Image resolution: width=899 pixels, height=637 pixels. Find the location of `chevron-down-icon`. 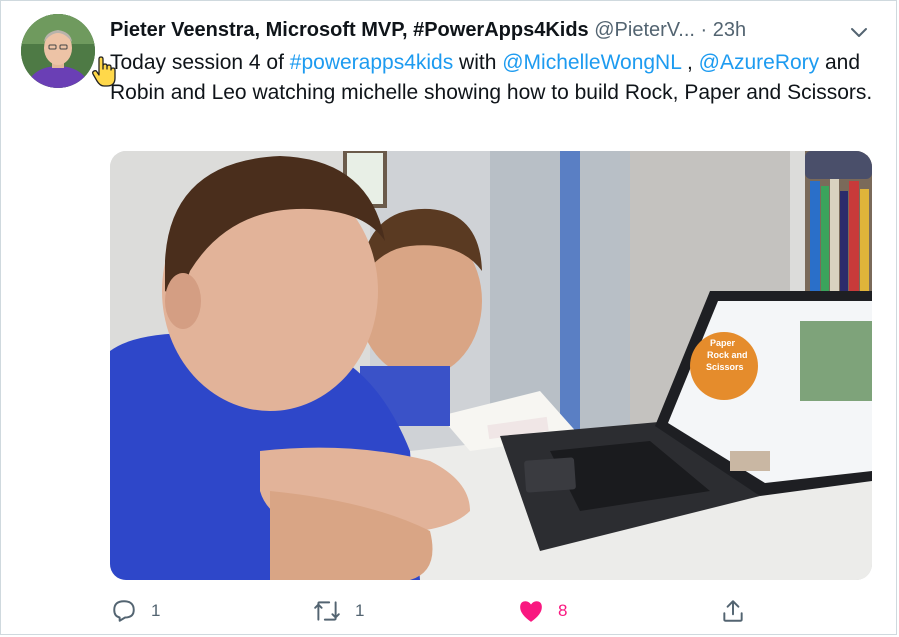

chevron-down-icon is located at coordinates (859, 32).